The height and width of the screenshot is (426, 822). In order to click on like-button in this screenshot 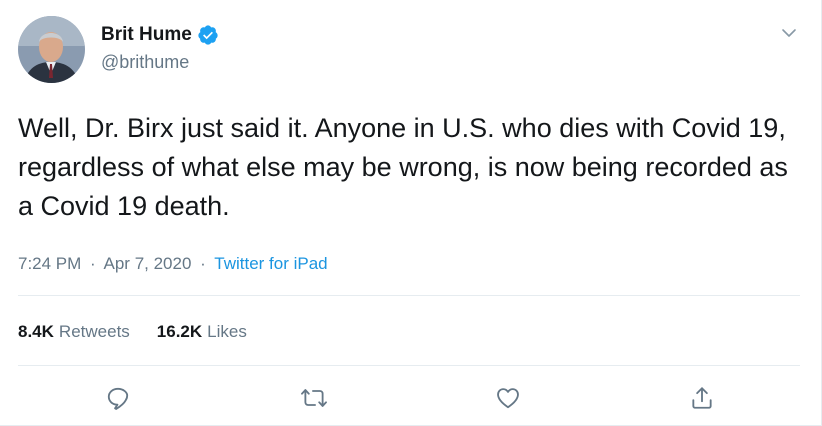, I will do `click(508, 400)`.